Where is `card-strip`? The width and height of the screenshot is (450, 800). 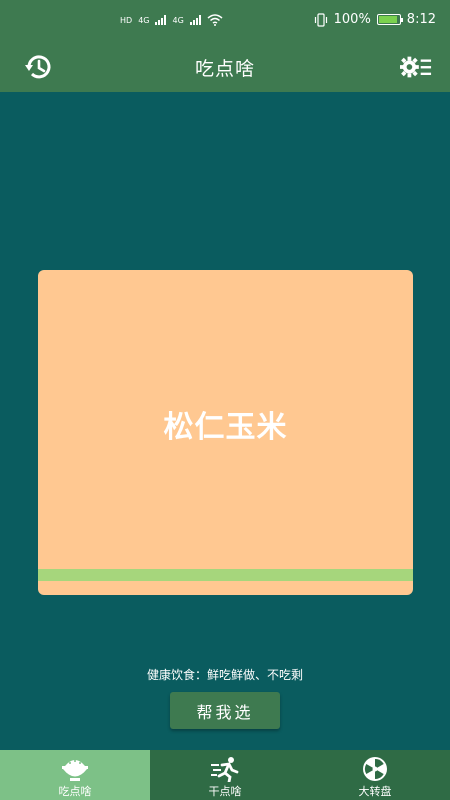 card-strip is located at coordinates (225, 575).